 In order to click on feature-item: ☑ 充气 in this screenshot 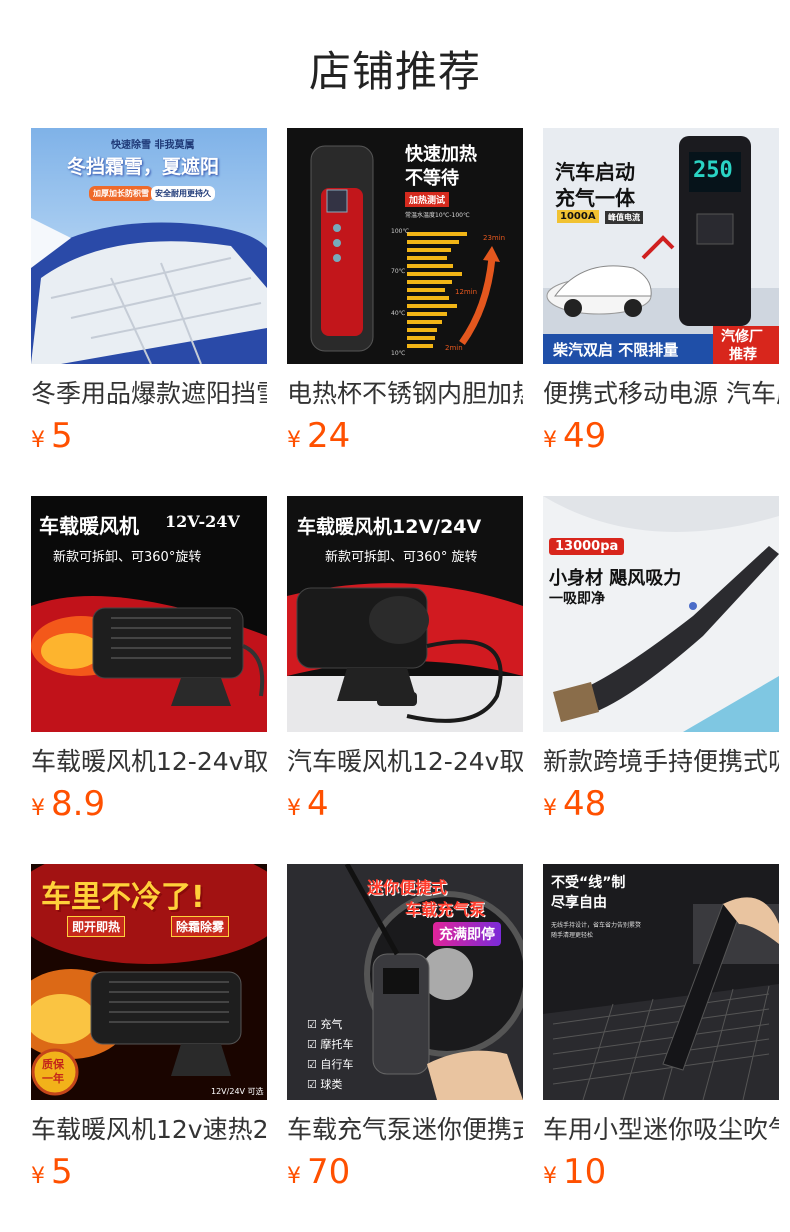, I will do `click(324, 1024)`.